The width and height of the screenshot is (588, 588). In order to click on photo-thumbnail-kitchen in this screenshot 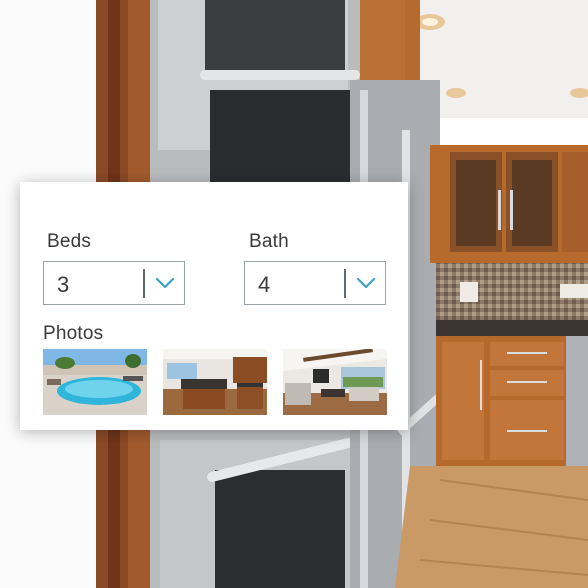, I will do `click(215, 382)`.